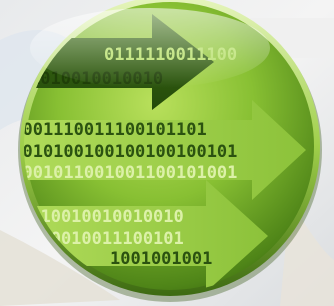 The height and width of the screenshot is (306, 334). What do you see at coordinates (119, 152) in the screenshot?
I see `binary-row: 00010100100100100100101` at bounding box center [119, 152].